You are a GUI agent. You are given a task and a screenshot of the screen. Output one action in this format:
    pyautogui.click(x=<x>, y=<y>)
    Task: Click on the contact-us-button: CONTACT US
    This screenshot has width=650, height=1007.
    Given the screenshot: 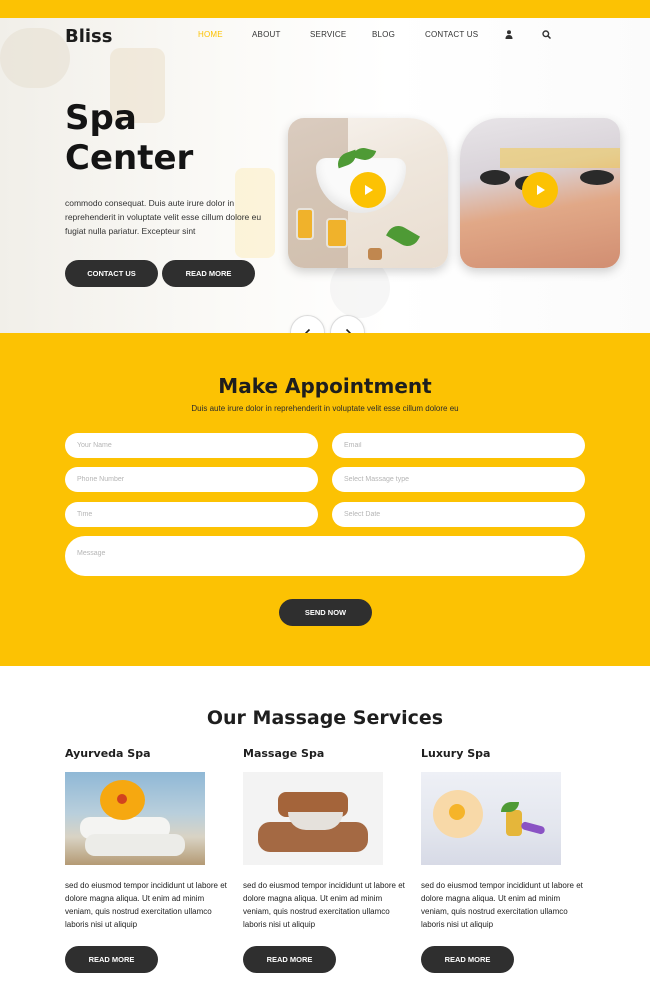 What is the action you would take?
    pyautogui.click(x=111, y=273)
    